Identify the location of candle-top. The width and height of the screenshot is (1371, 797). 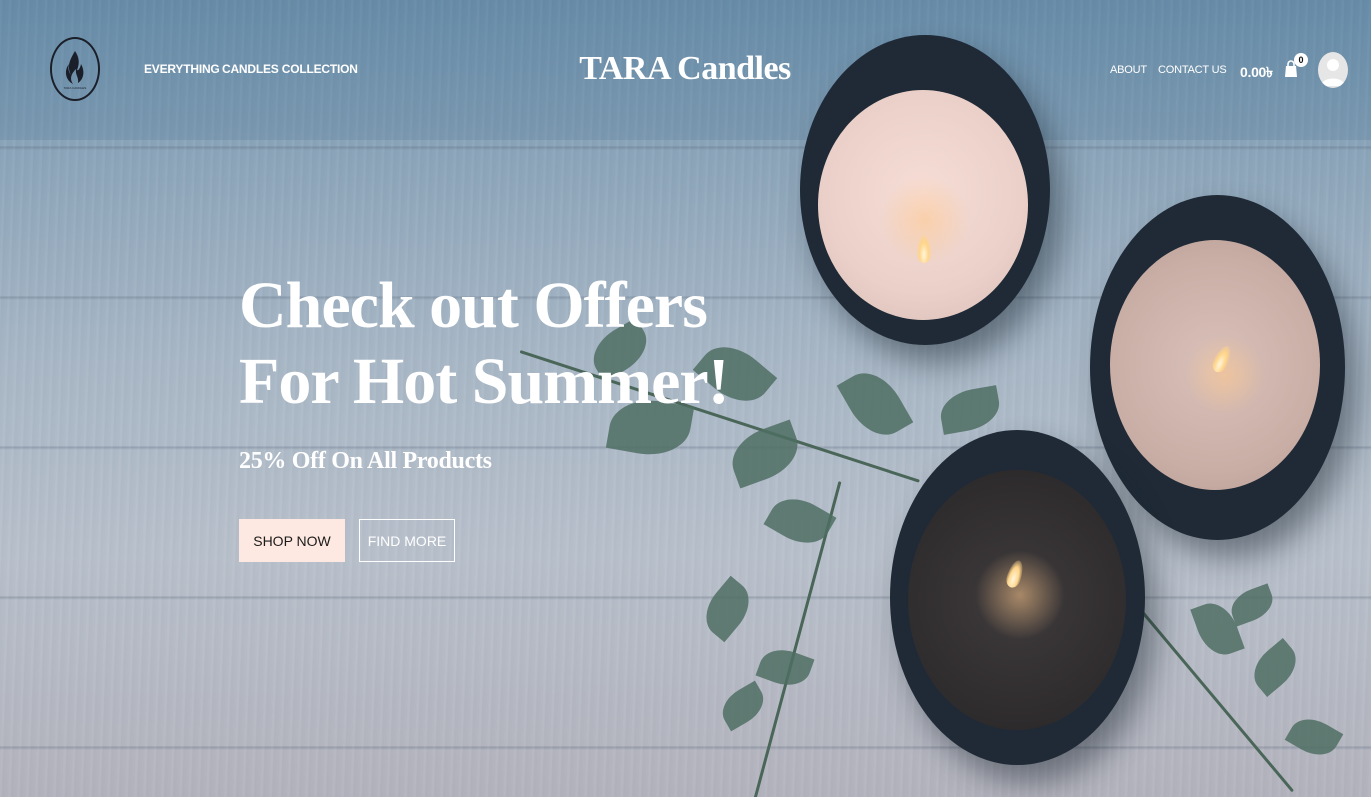
(925, 190).